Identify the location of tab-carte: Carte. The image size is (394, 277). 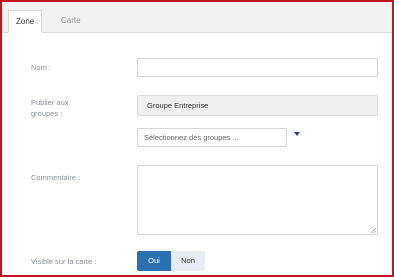
(71, 21).